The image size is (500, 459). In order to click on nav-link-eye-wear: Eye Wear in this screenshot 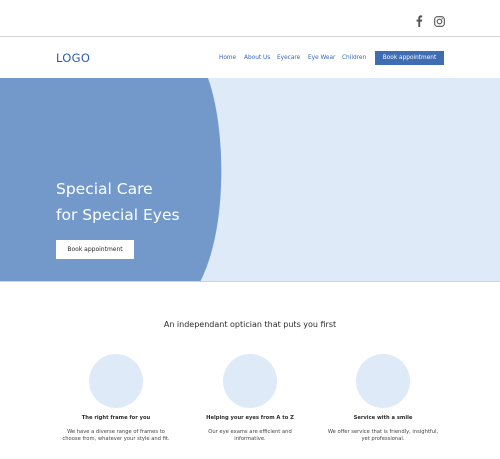, I will do `click(321, 58)`.